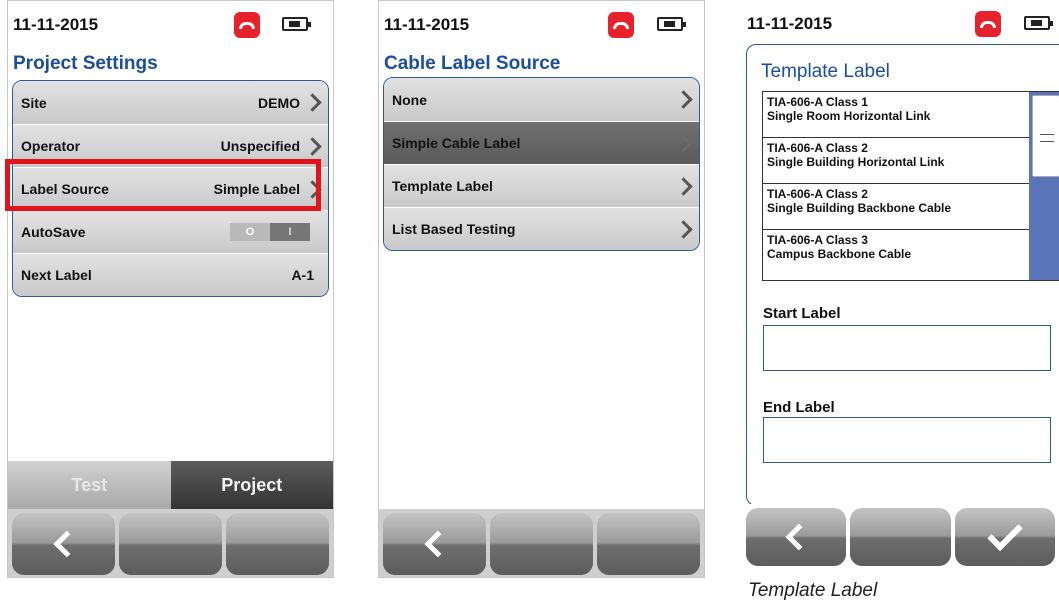  Describe the element at coordinates (541, 228) in the screenshot. I see `option-list-based-testing: List Based Testing` at that location.